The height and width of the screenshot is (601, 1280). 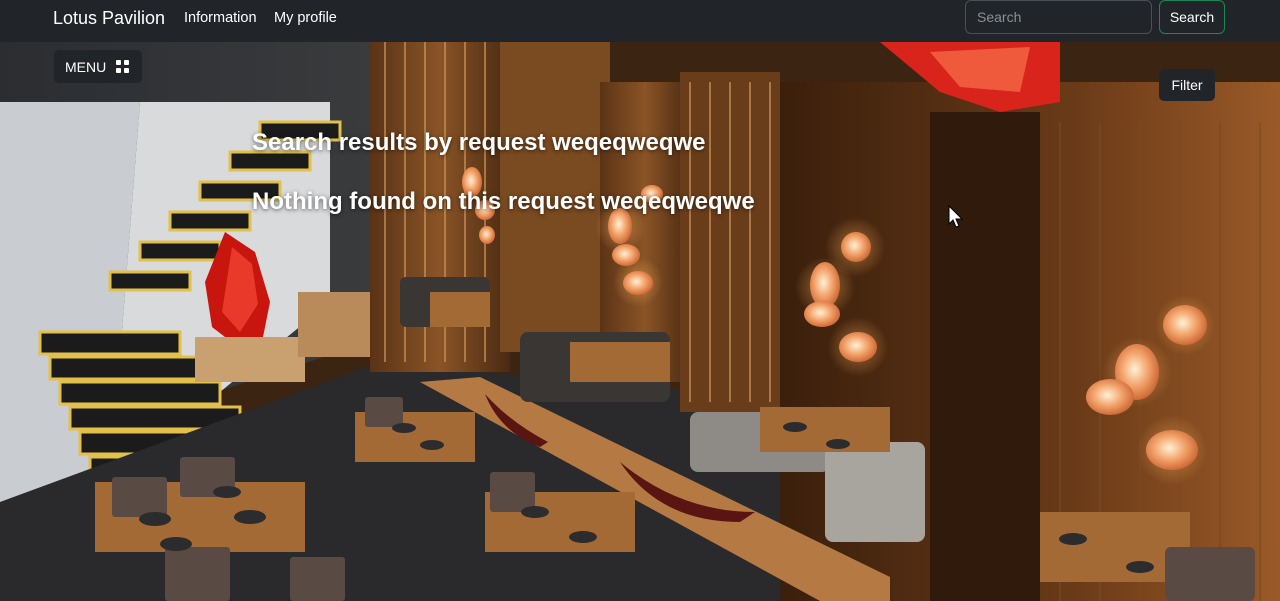 I want to click on menu-button: MENU, so click(x=98, y=66).